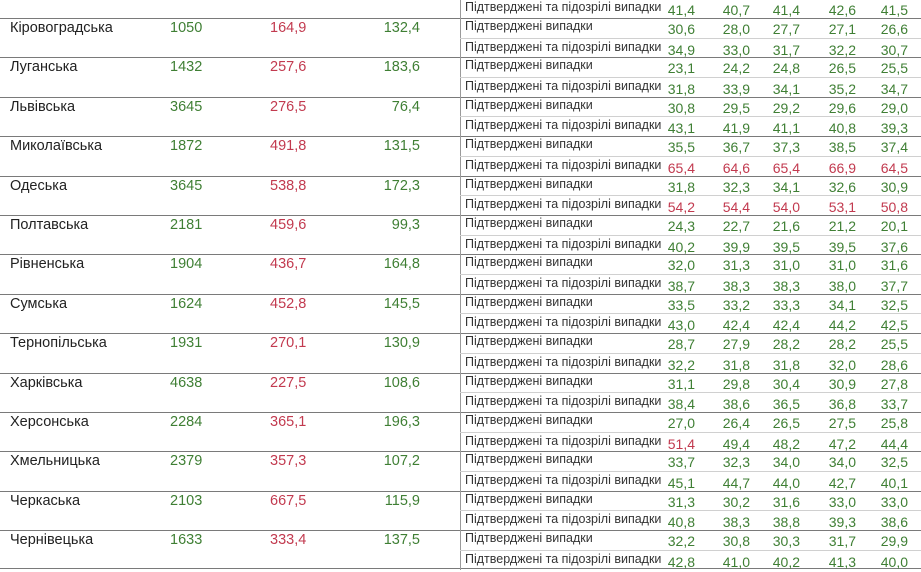 This screenshot has width=921, height=572. I want to click on value-cell: 29,6, so click(842, 107).